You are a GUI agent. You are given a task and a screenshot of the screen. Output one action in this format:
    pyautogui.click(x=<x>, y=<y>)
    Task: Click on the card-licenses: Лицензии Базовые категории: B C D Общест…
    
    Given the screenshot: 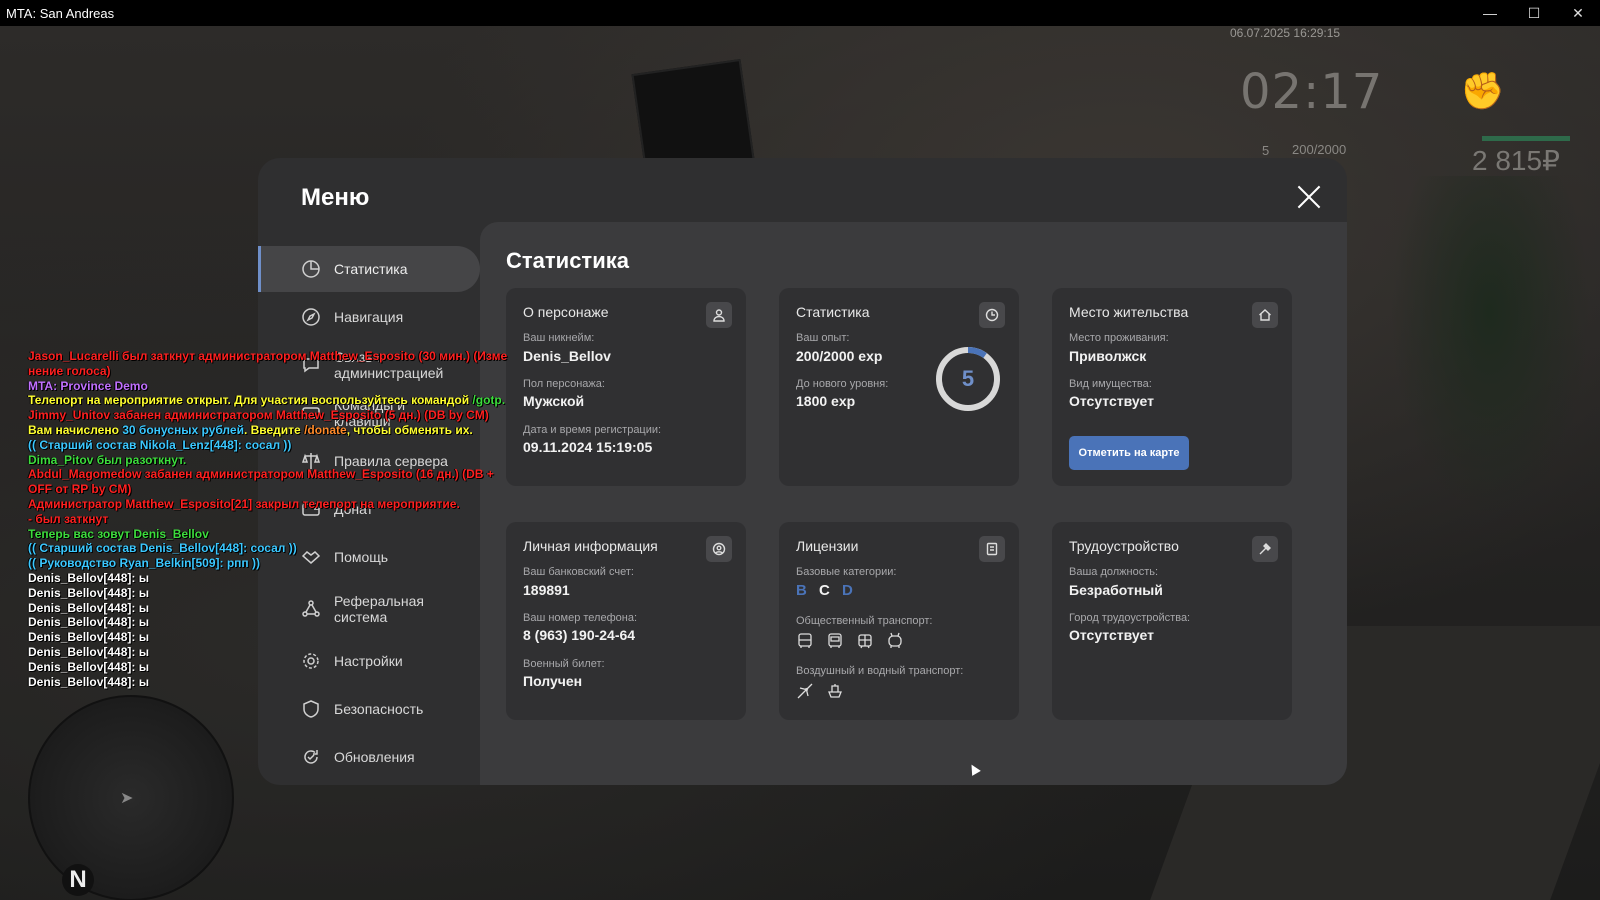 What is the action you would take?
    pyautogui.click(x=899, y=621)
    